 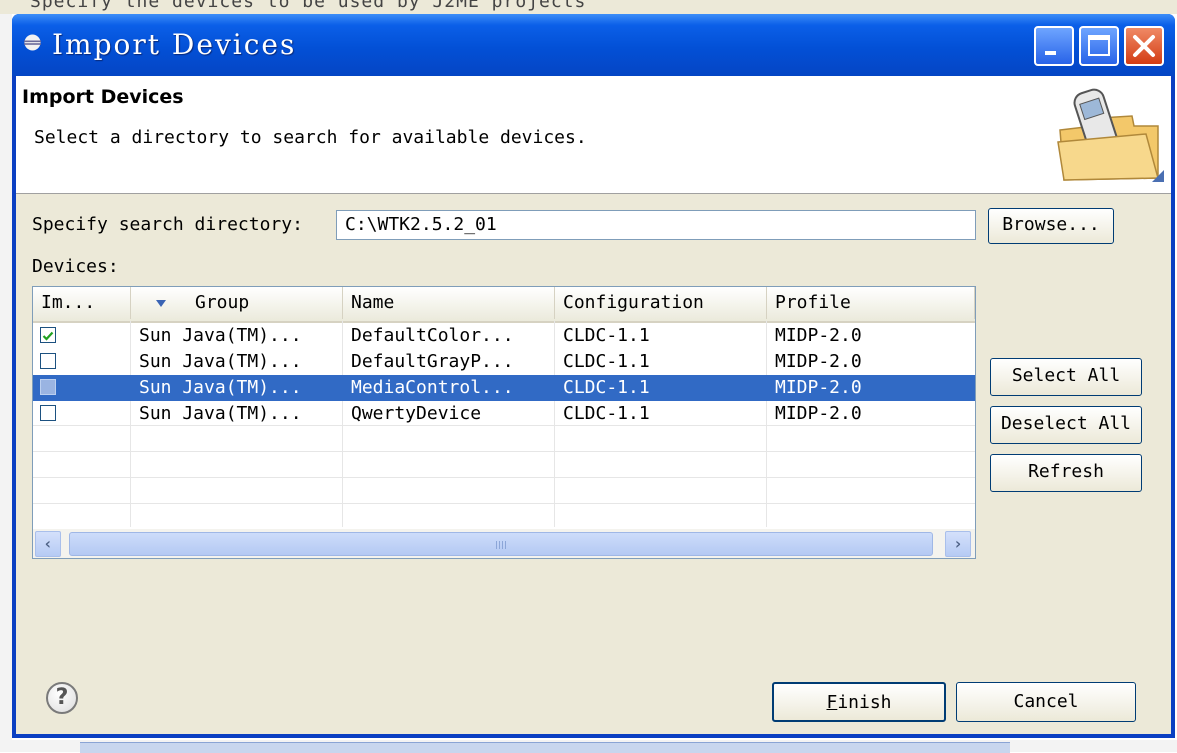 I want to click on close-icon, so click(x=1144, y=46).